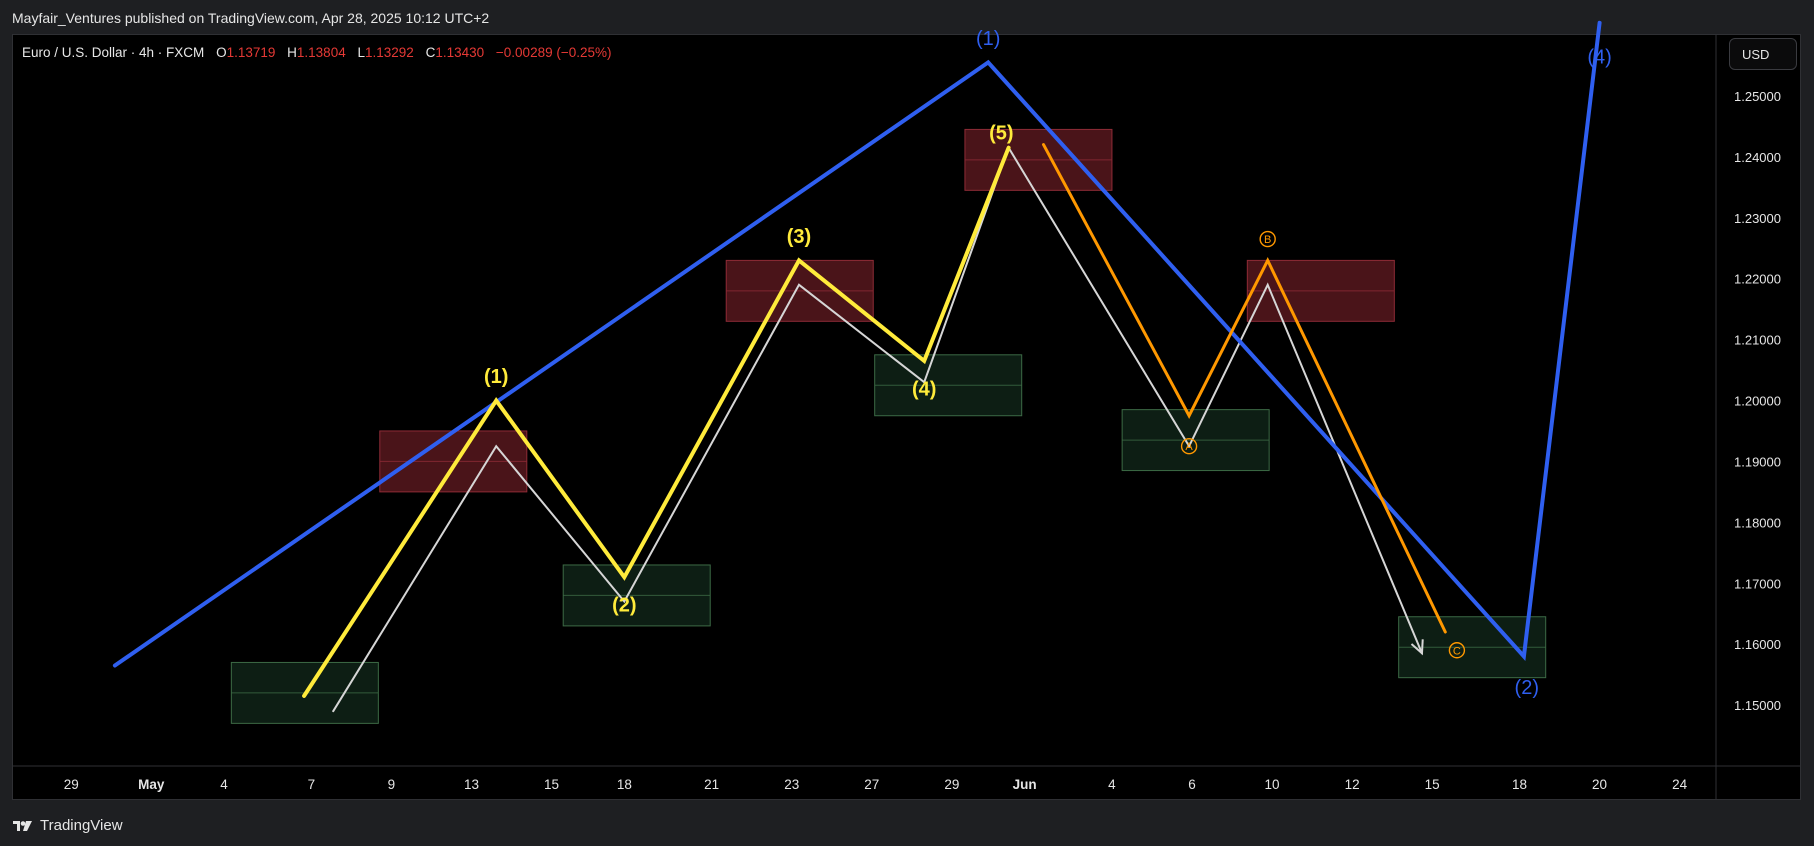 This screenshot has height=846, width=1814. What do you see at coordinates (1244, 388) in the screenshot?
I see `wave-line-correction` at bounding box center [1244, 388].